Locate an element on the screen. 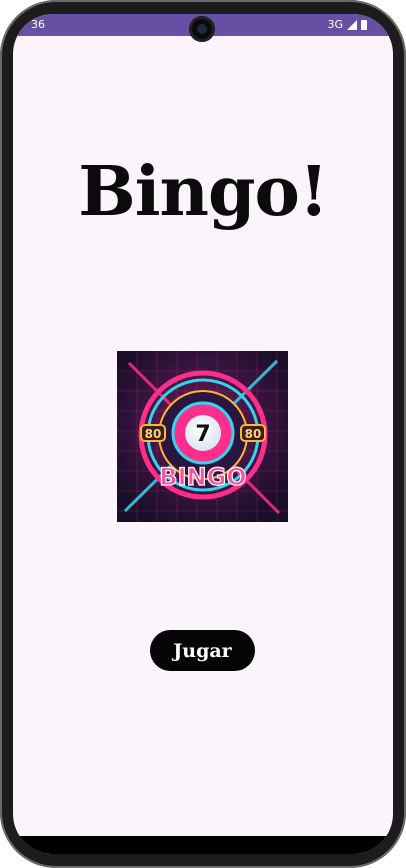 The height and width of the screenshot is (868, 406). status-time: 36 is located at coordinates (38, 24).